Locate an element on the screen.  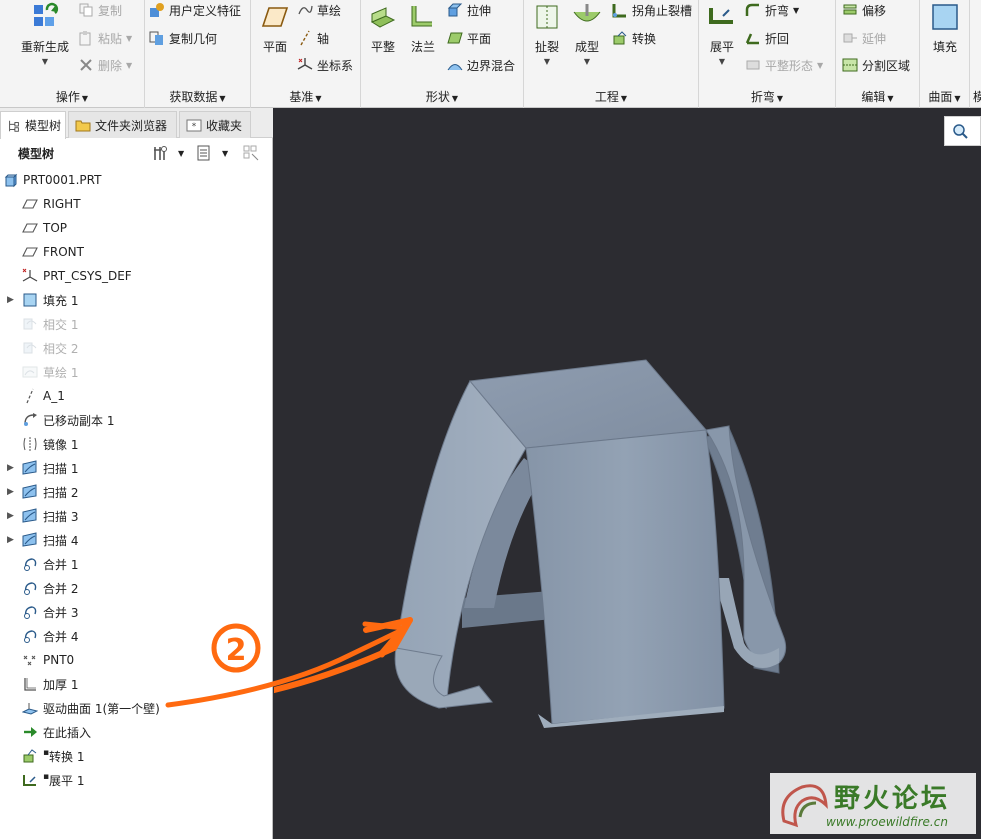
udf-button: 用户定义特征 is located at coordinates (195, 10).